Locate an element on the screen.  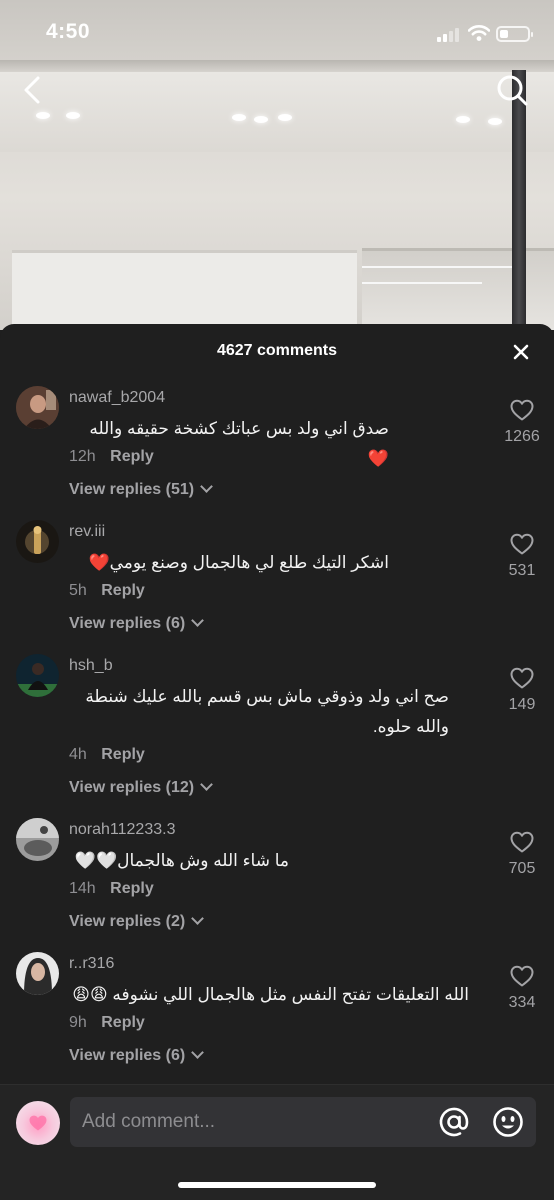
like-button: 334 is located at coordinates (522, 988).